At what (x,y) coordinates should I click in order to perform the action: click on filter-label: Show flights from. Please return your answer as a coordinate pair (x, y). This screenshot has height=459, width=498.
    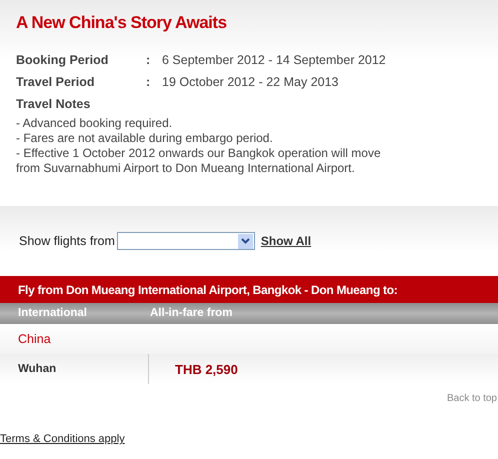
    Looking at the image, I should click on (67, 241).